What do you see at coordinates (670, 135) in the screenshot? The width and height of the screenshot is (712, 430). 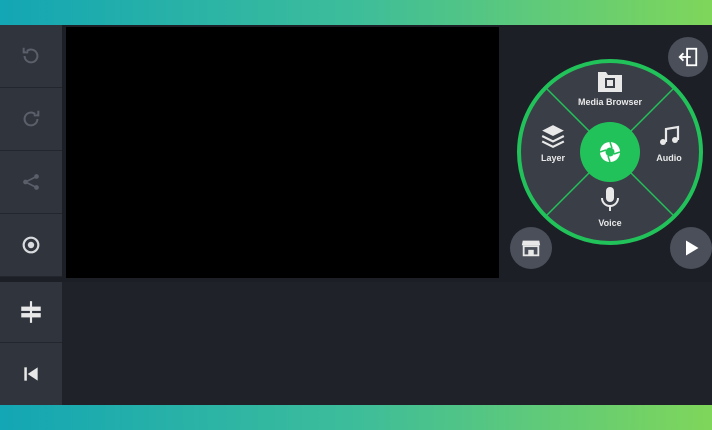 I see `music-note-icon` at bounding box center [670, 135].